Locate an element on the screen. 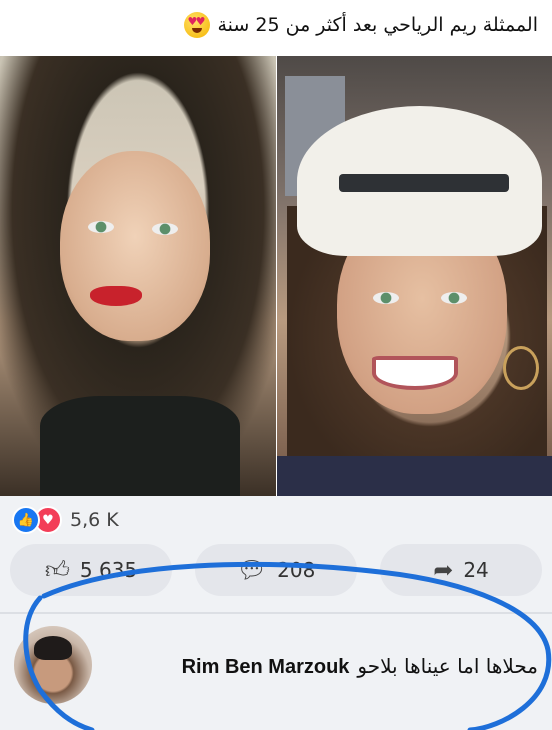 Image resolution: width=552 pixels, height=730 pixels. comment-bubble-icon: 💬︎ is located at coordinates (252, 570).